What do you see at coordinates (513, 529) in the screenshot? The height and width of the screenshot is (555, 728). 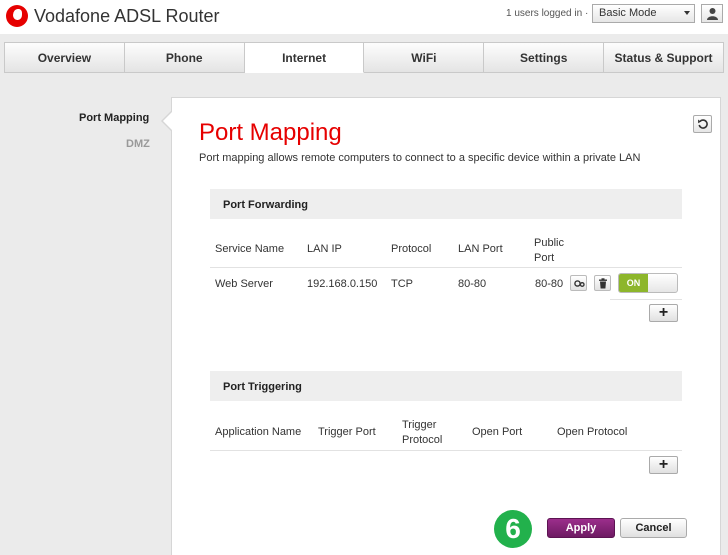 I see `step-number-badge: 6` at bounding box center [513, 529].